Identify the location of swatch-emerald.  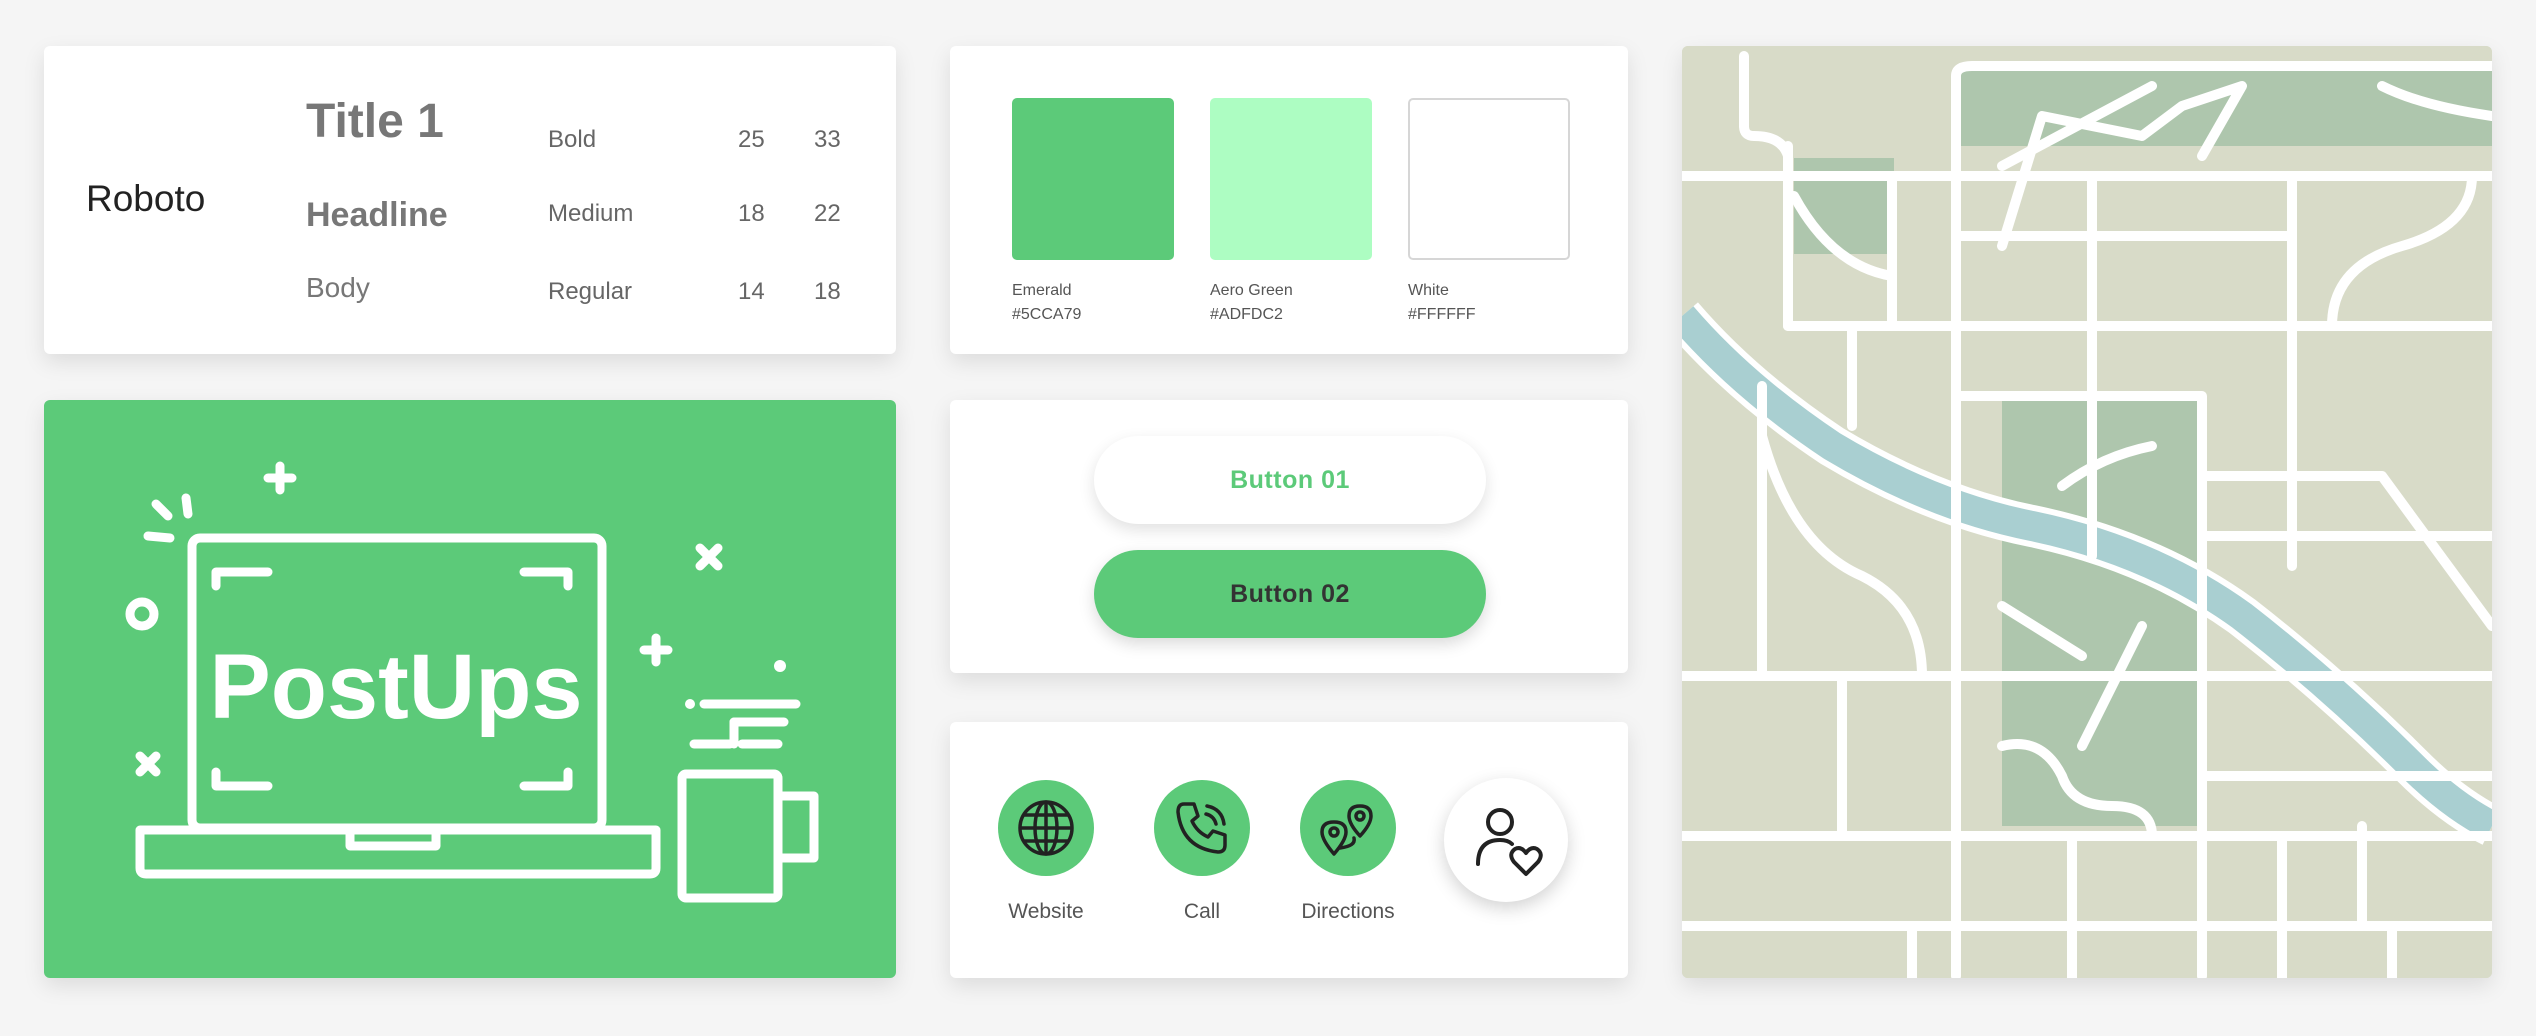
(1093, 179).